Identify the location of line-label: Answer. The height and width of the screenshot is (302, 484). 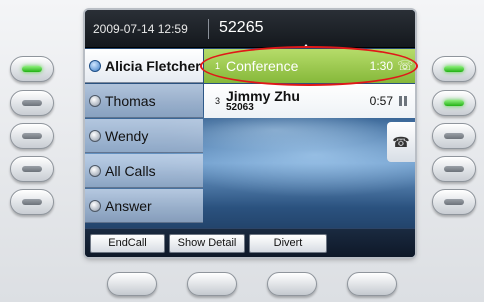
(128, 205).